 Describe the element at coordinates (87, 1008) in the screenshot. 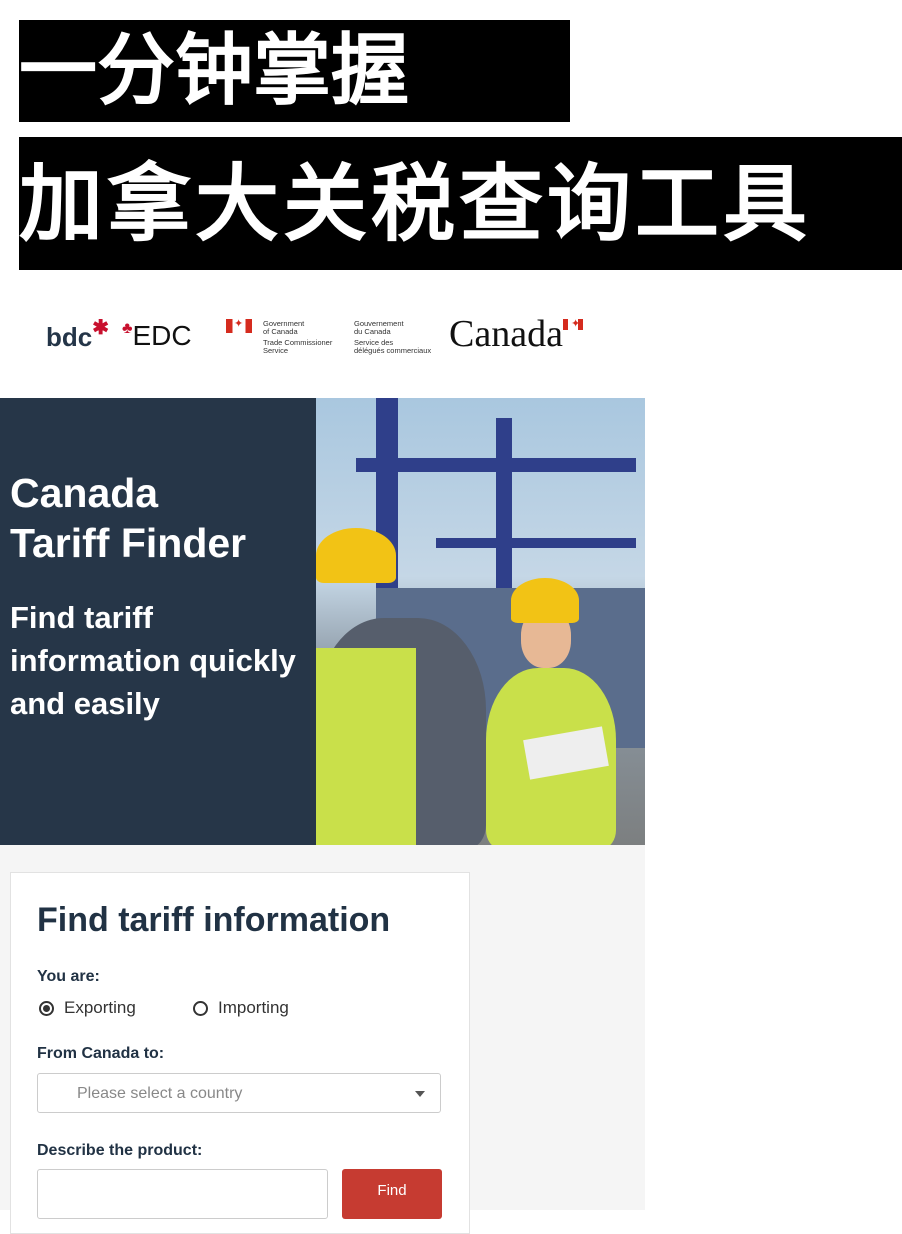

I see `radio-exporting: Exporting` at that location.